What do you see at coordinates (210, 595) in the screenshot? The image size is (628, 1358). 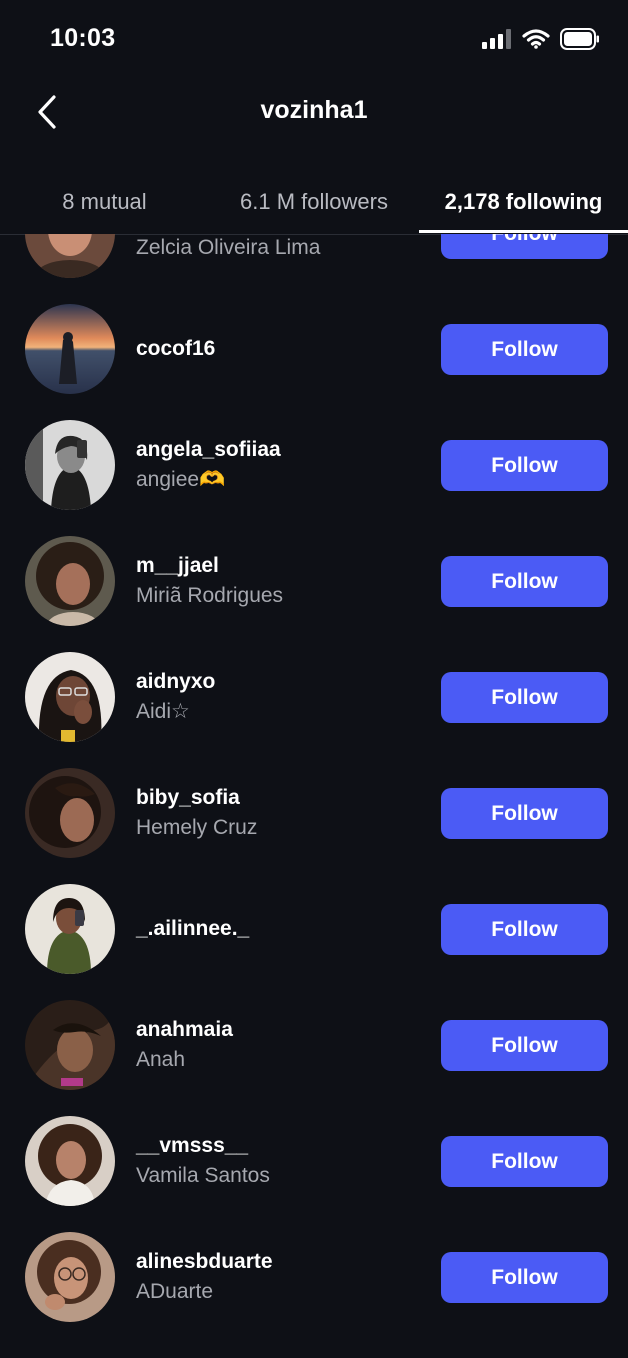 I see `display-name: Miriã Rodrigues` at bounding box center [210, 595].